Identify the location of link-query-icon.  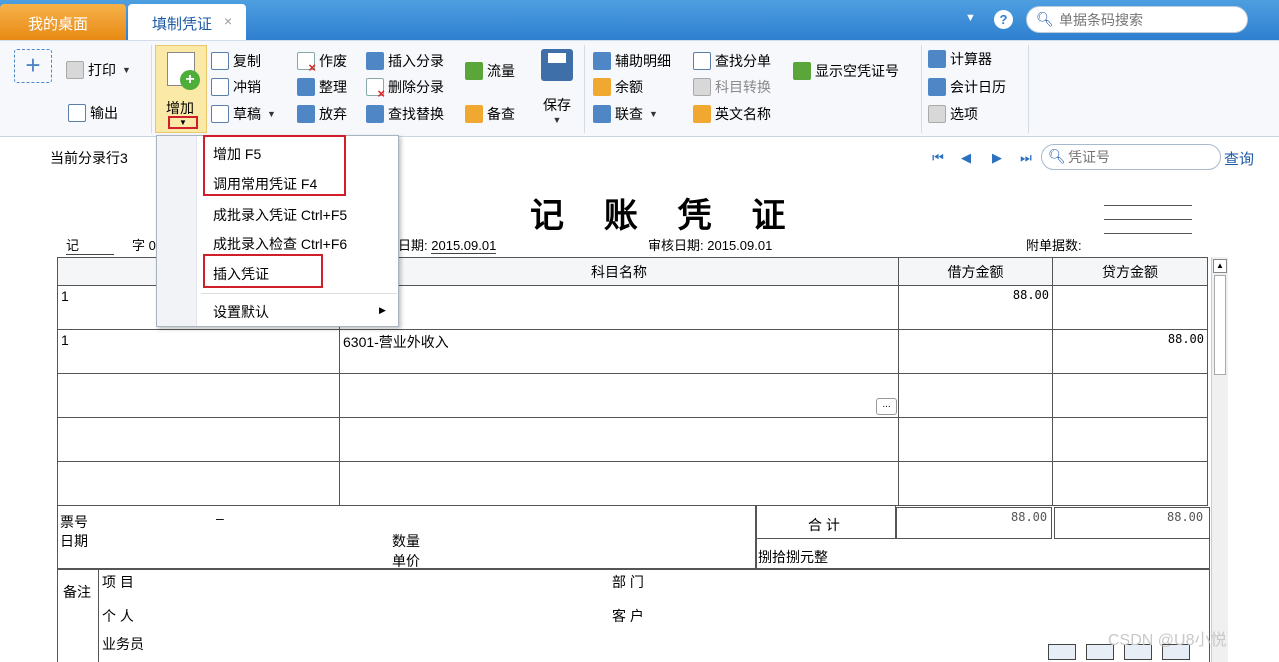
(602, 114).